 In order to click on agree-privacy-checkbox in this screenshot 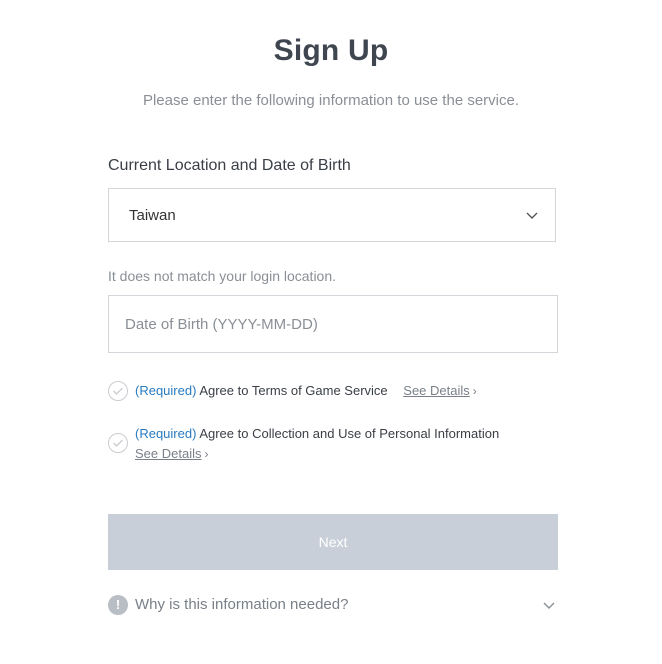, I will do `click(118, 443)`.